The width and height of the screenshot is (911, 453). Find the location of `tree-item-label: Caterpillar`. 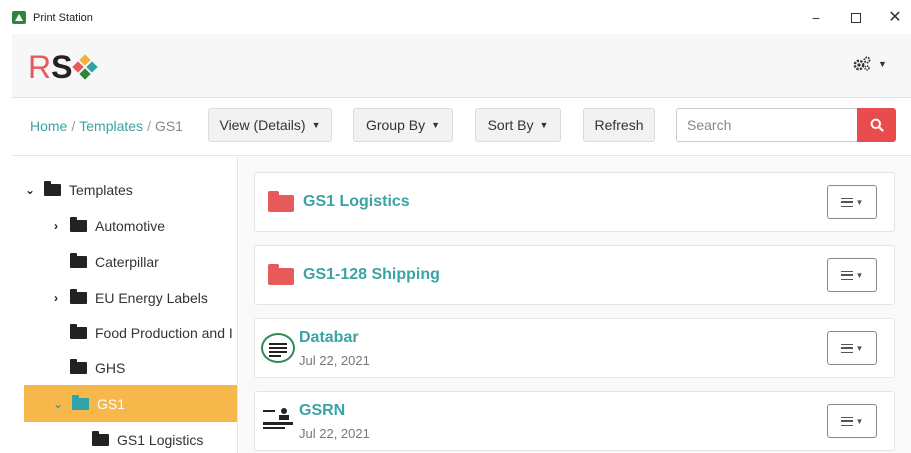

tree-item-label: Caterpillar is located at coordinates (127, 262).